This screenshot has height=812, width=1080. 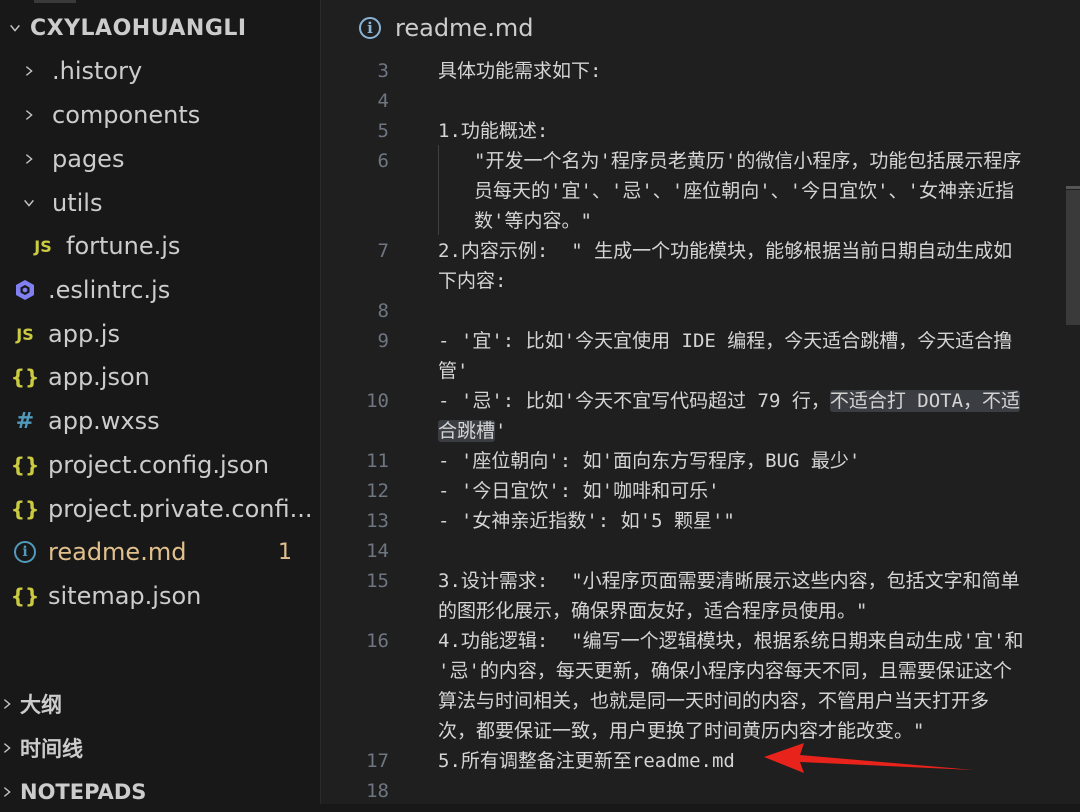 What do you see at coordinates (748, 161) in the screenshot?
I see `code-line: "开发一个名为'程序员老黄历'的微信小程序，功能包括展示程序` at bounding box center [748, 161].